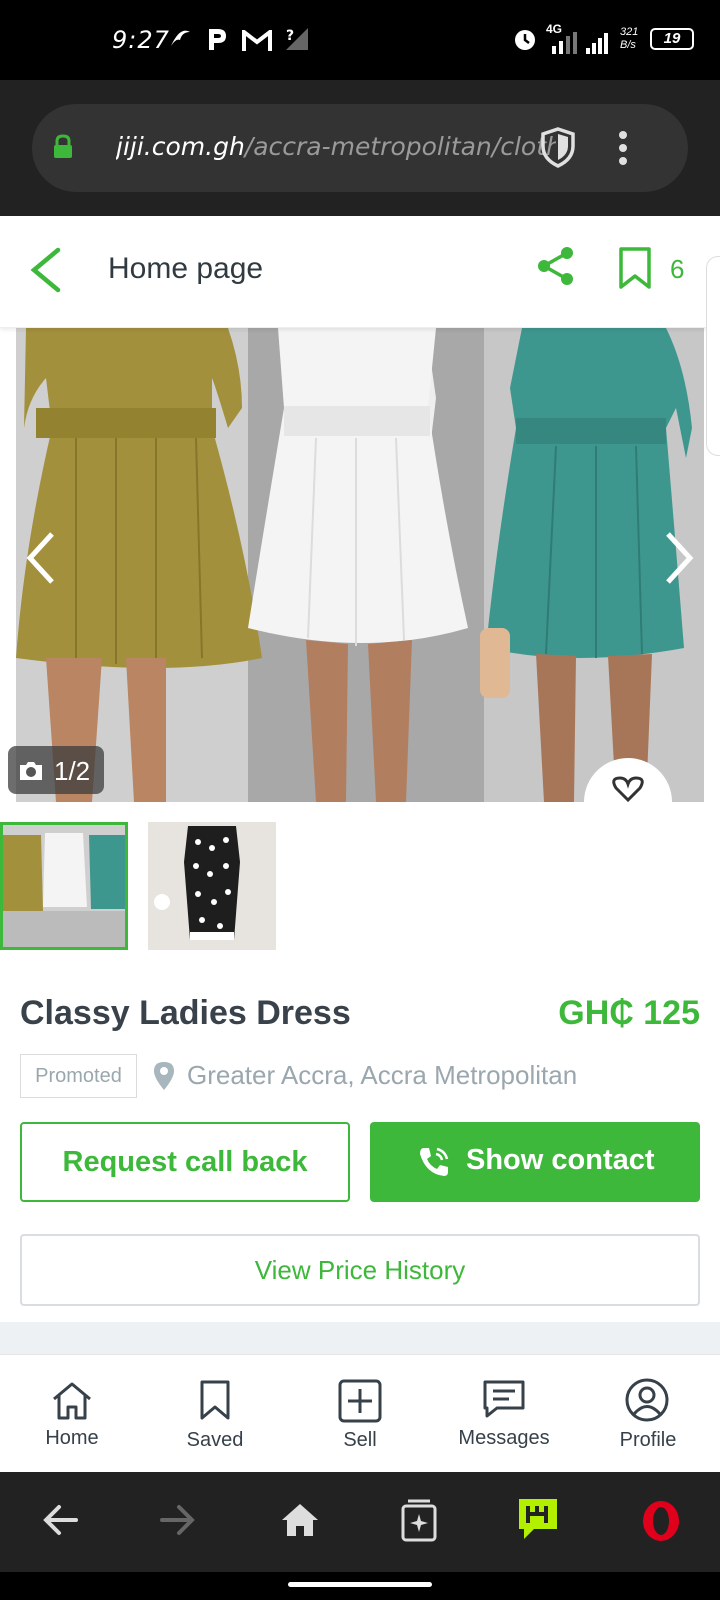  What do you see at coordinates (419, 1522) in the screenshot?
I see `tabs-icon` at bounding box center [419, 1522].